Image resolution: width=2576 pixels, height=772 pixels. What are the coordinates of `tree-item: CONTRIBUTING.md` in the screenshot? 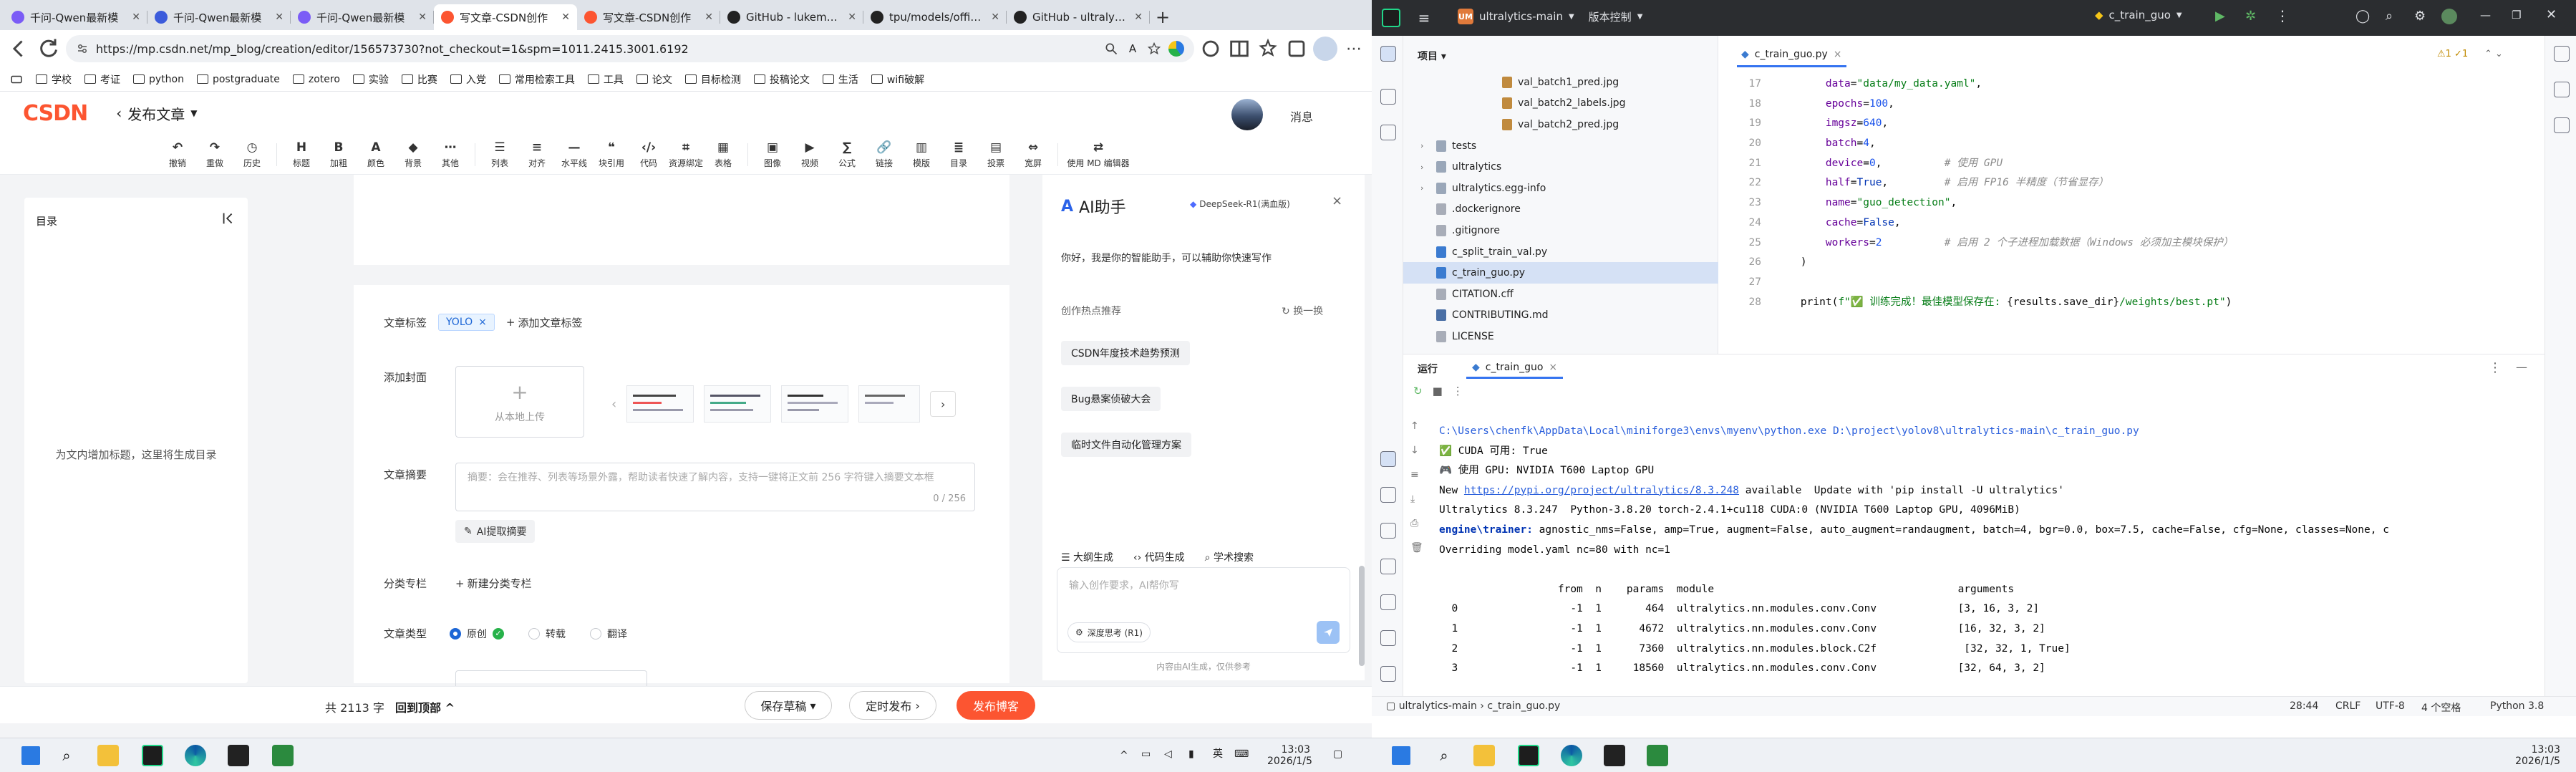 It's located at (1561, 316).